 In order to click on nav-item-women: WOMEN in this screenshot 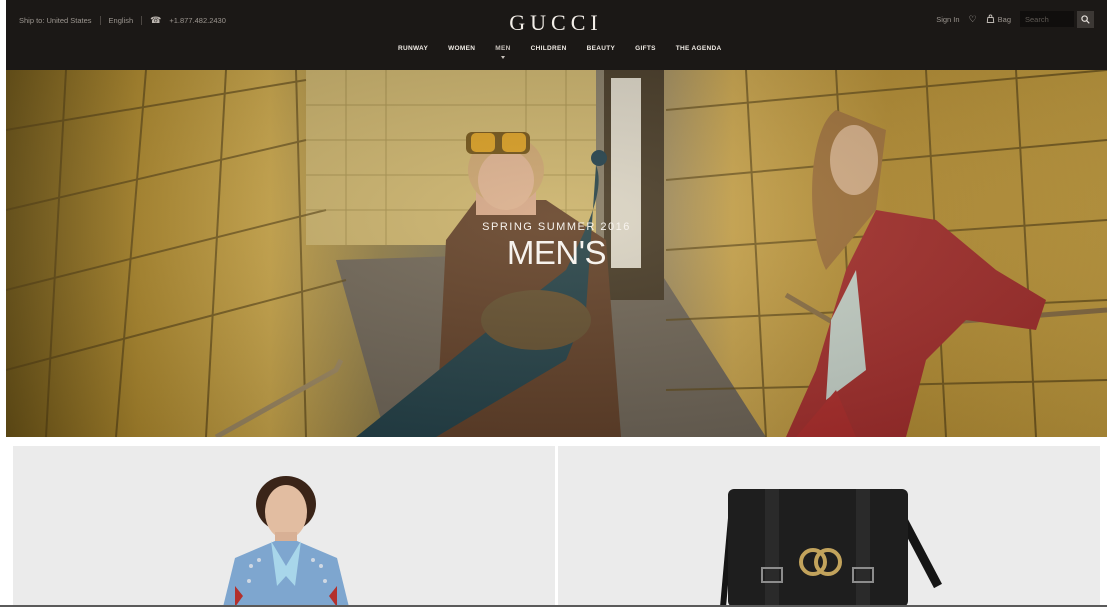, I will do `click(461, 48)`.